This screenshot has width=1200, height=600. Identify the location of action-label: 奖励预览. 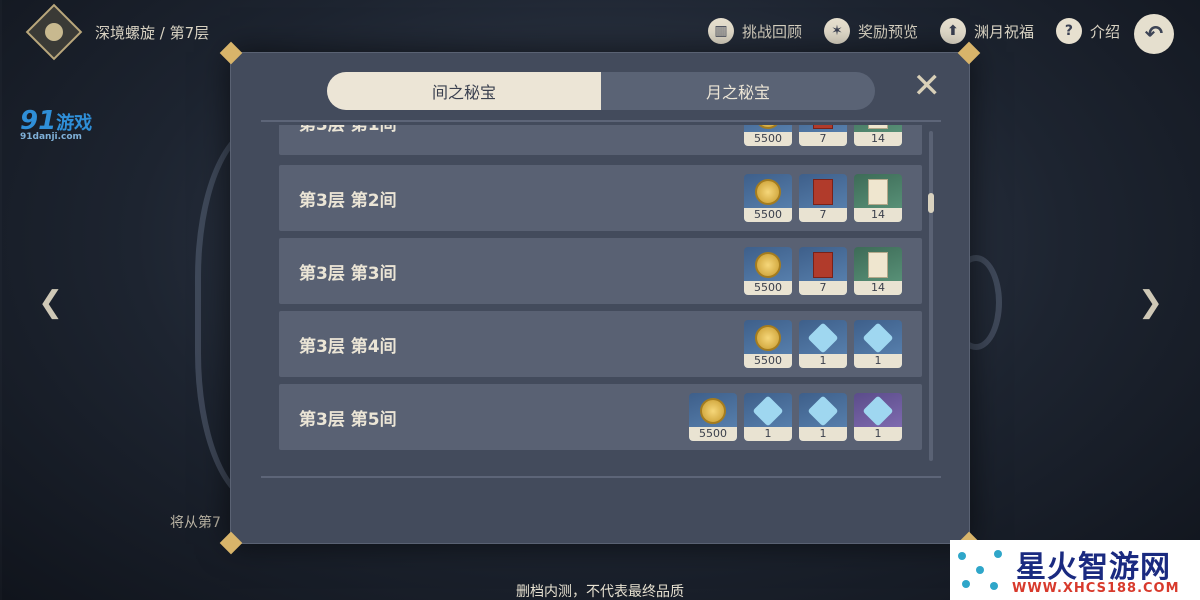
(887, 31).